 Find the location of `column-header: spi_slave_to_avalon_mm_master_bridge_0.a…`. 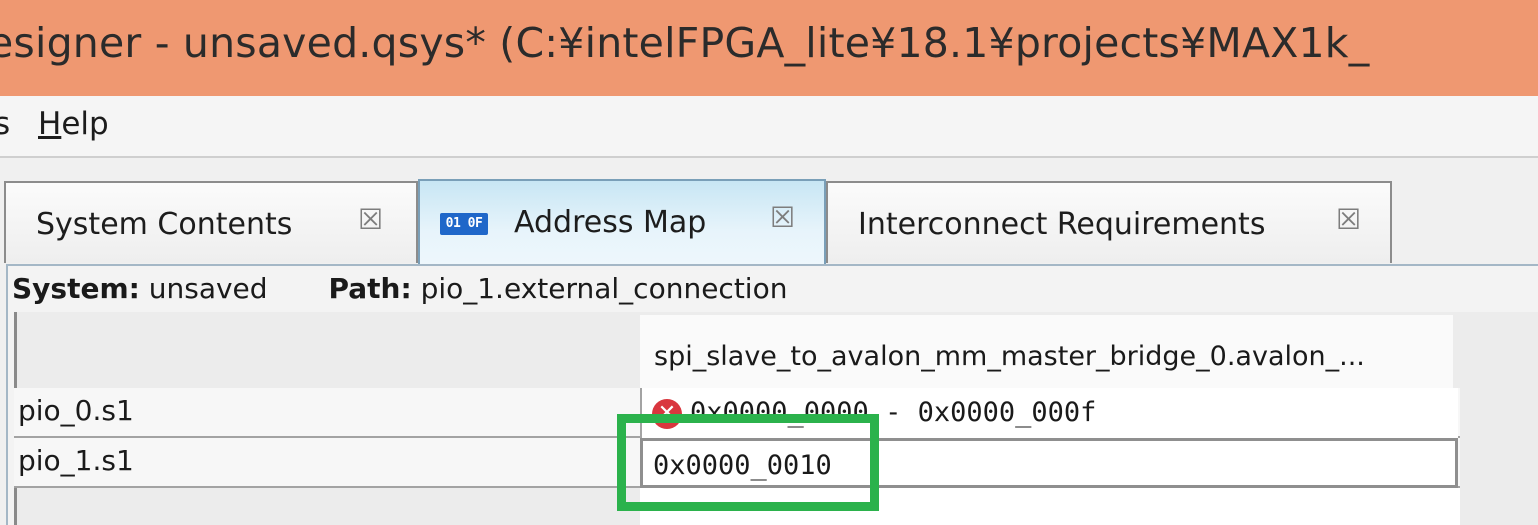

column-header: spi_slave_to_avalon_mm_master_bridge_0.a… is located at coordinates (1046, 352).